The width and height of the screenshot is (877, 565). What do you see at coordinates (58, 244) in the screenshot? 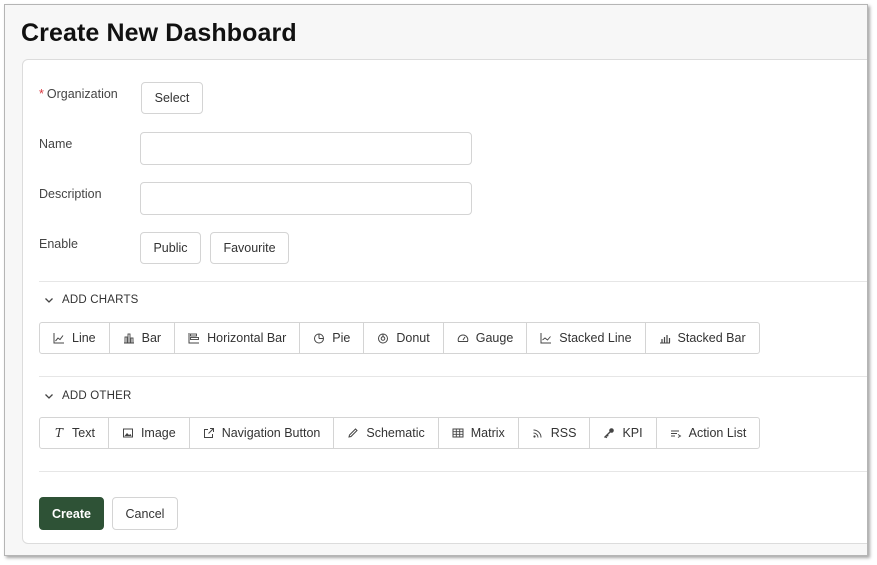
I see `enable-label: Enable` at bounding box center [58, 244].